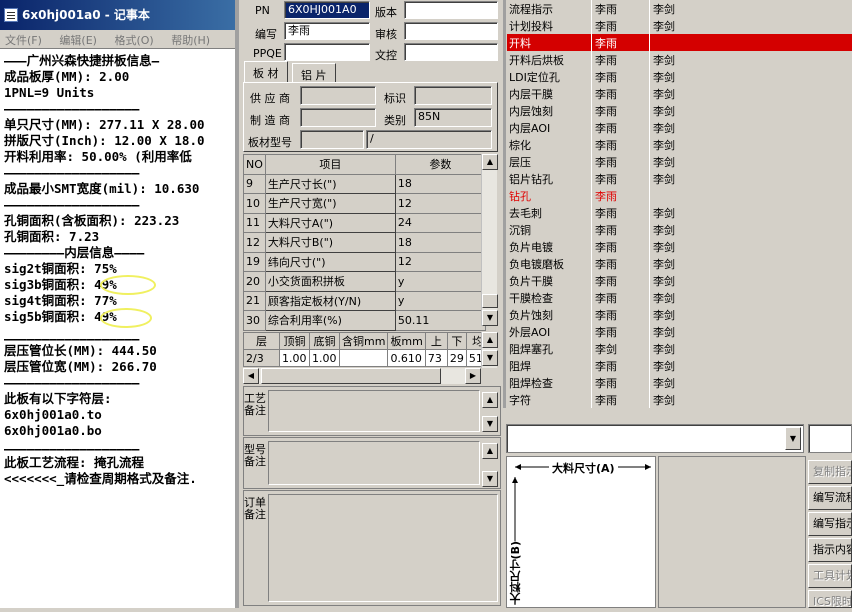 This screenshot has width=852, height=612. I want to click on process-row: 开料后烘板 李雨 李剑, so click(679, 59).